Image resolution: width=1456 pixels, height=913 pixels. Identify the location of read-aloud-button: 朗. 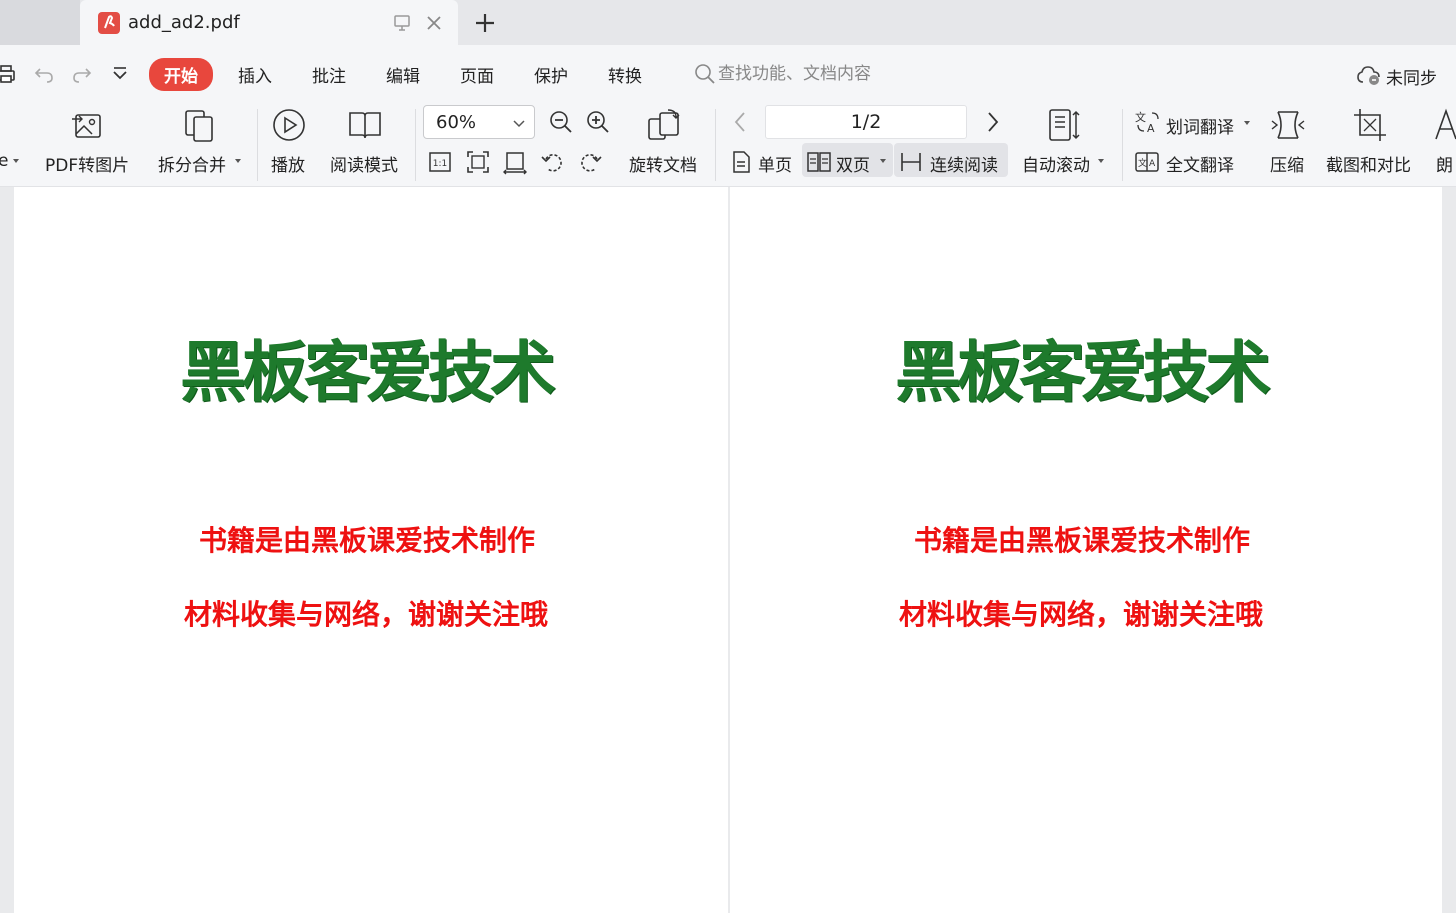
(1444, 163).